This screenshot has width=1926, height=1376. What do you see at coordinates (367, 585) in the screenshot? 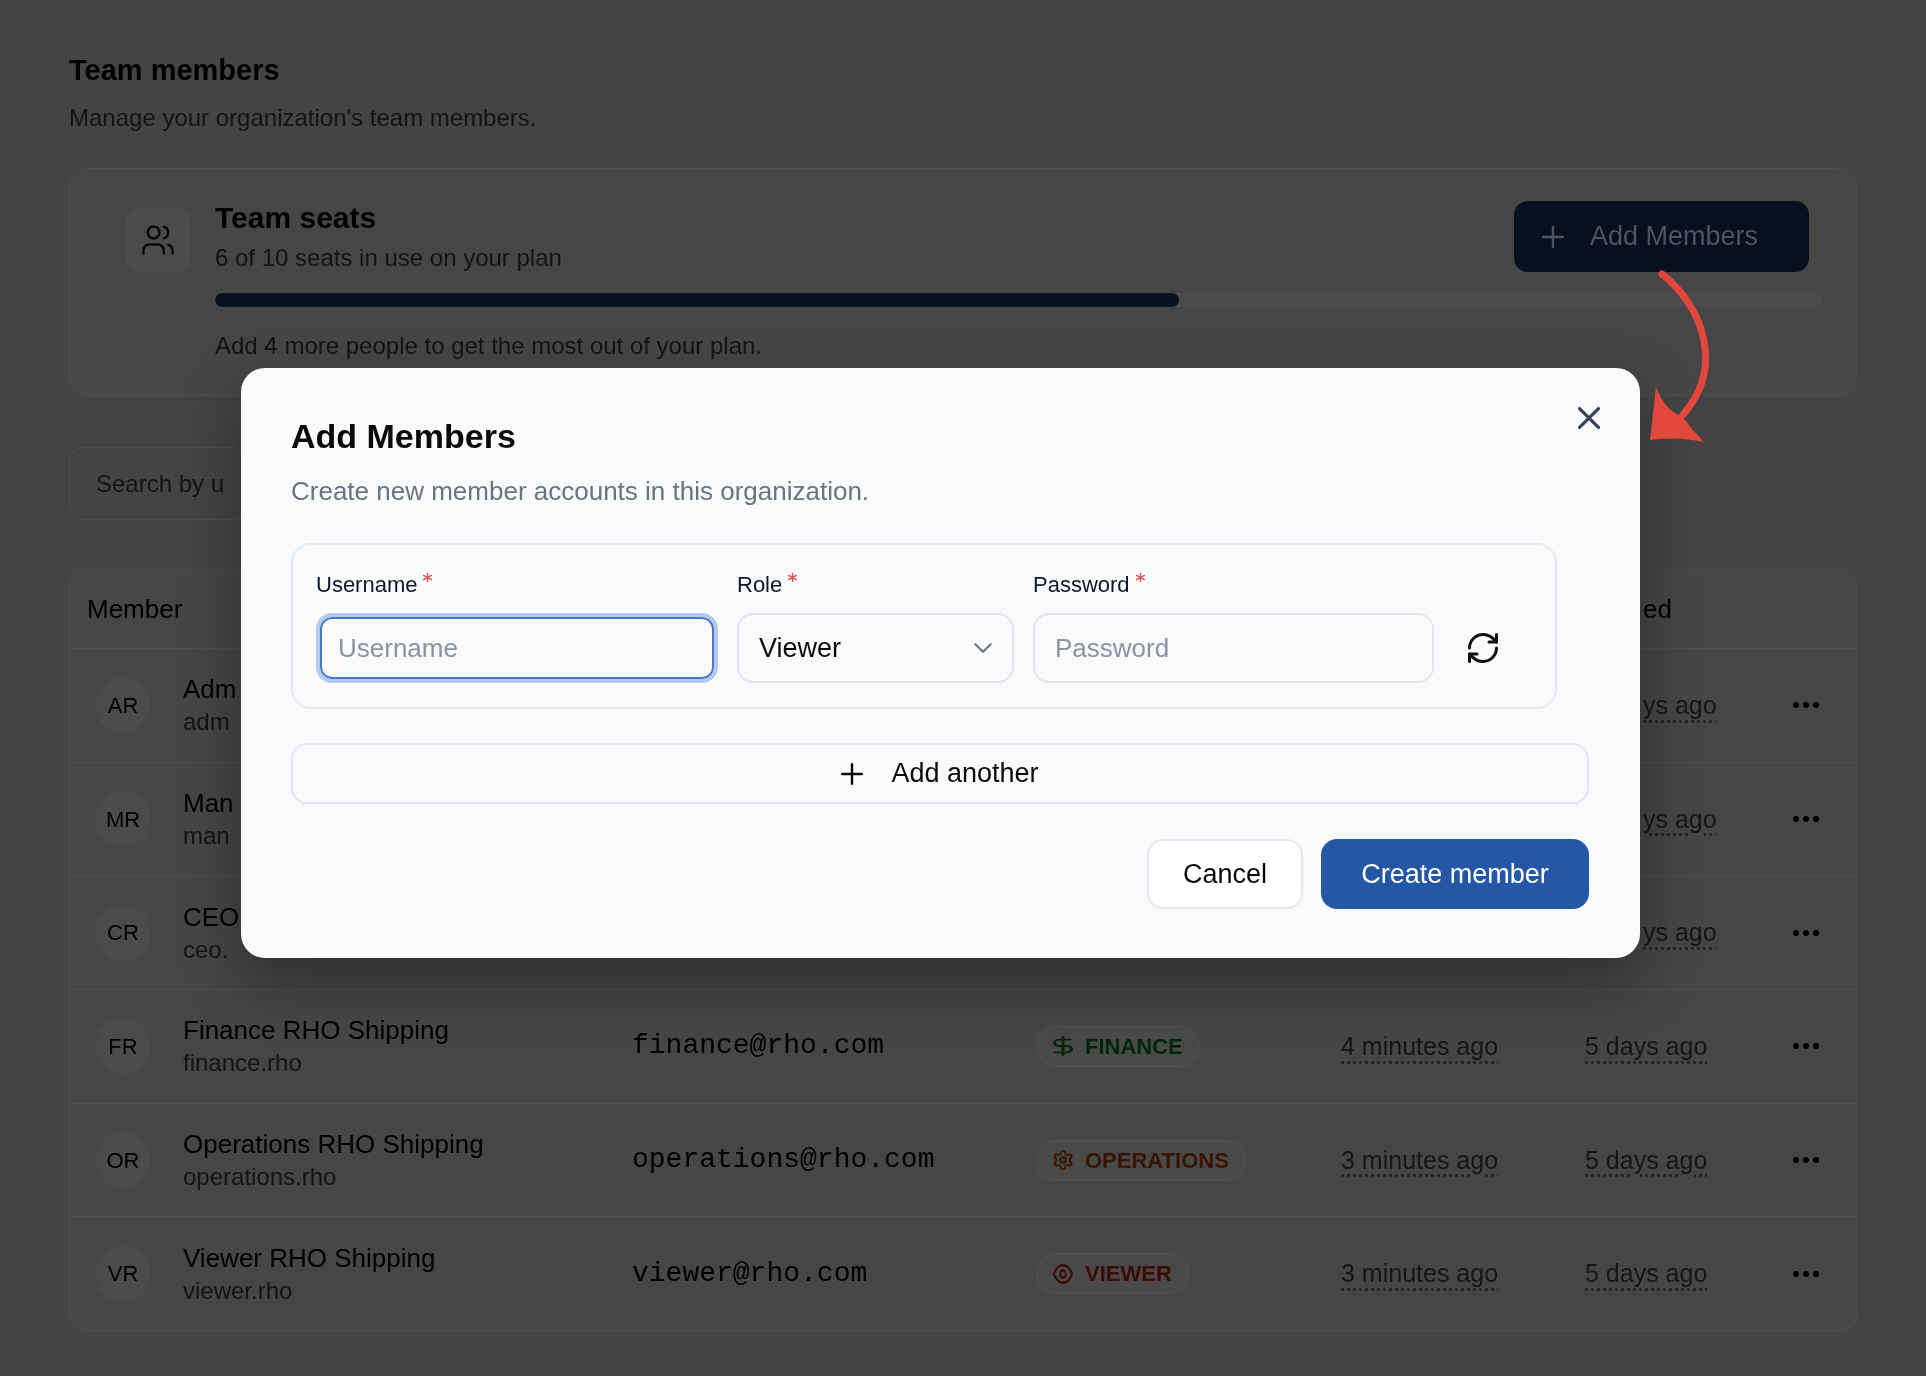
I see `field-label: Username` at bounding box center [367, 585].